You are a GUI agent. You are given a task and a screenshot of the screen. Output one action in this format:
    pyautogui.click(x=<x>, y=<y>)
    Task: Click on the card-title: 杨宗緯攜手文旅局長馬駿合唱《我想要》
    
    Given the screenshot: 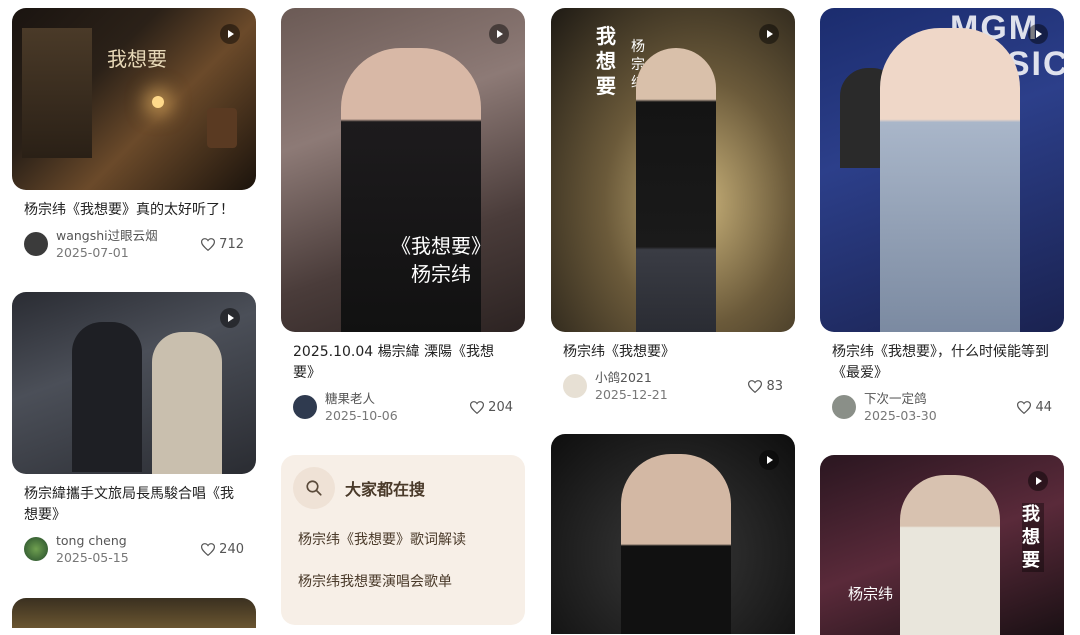 What is the action you would take?
    pyautogui.click(x=134, y=505)
    